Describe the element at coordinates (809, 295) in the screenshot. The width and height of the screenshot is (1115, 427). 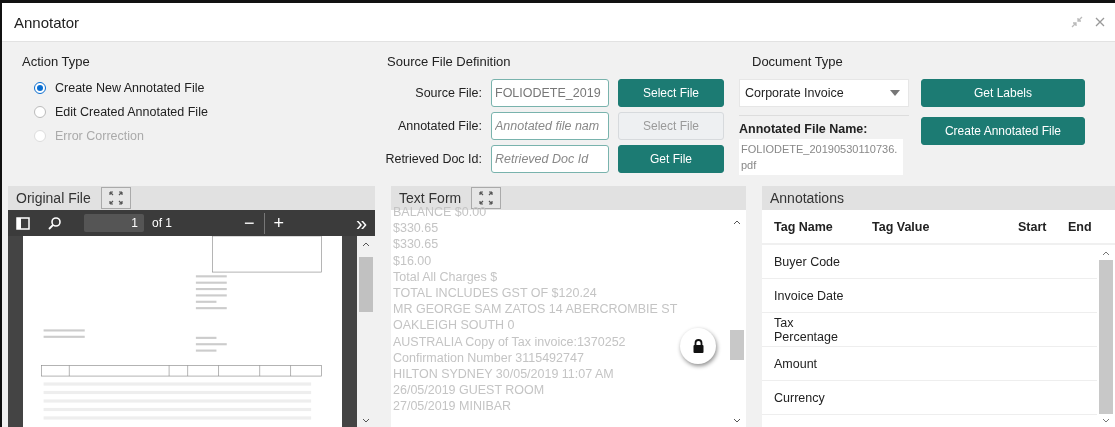
I see `table-cell-text: Invoice Date` at that location.